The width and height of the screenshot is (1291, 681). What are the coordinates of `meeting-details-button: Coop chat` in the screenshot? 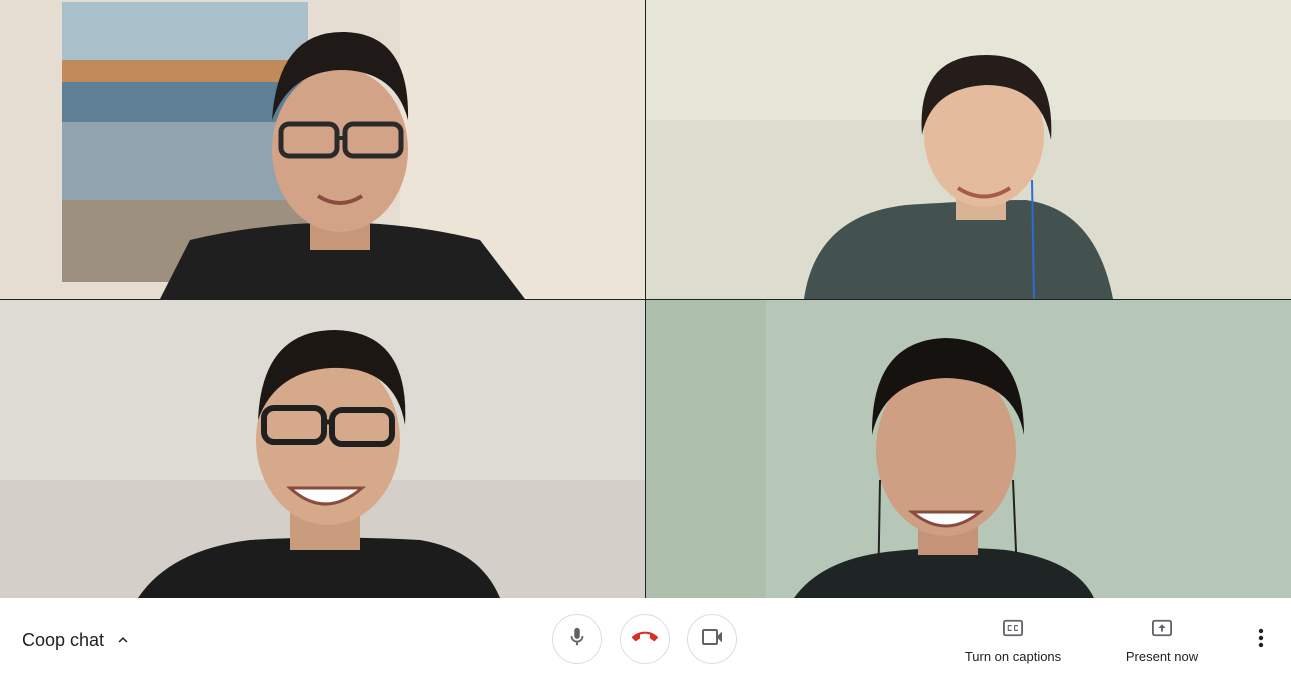 It's located at (77, 640).